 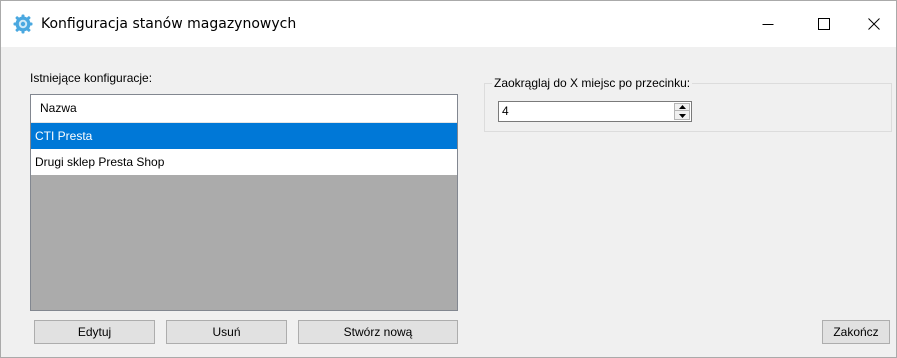 What do you see at coordinates (592, 83) in the screenshot?
I see `rounding-group-label: Zaokrąglaj do X miejsc po przecinku:` at bounding box center [592, 83].